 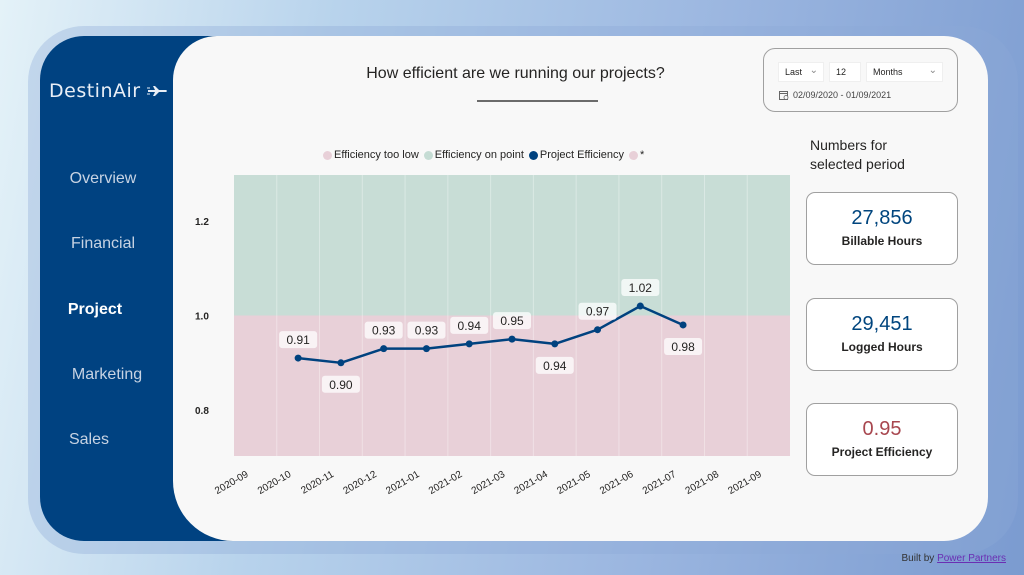 What do you see at coordinates (857, 164) in the screenshot?
I see `kpi-header-line2: selected period` at bounding box center [857, 164].